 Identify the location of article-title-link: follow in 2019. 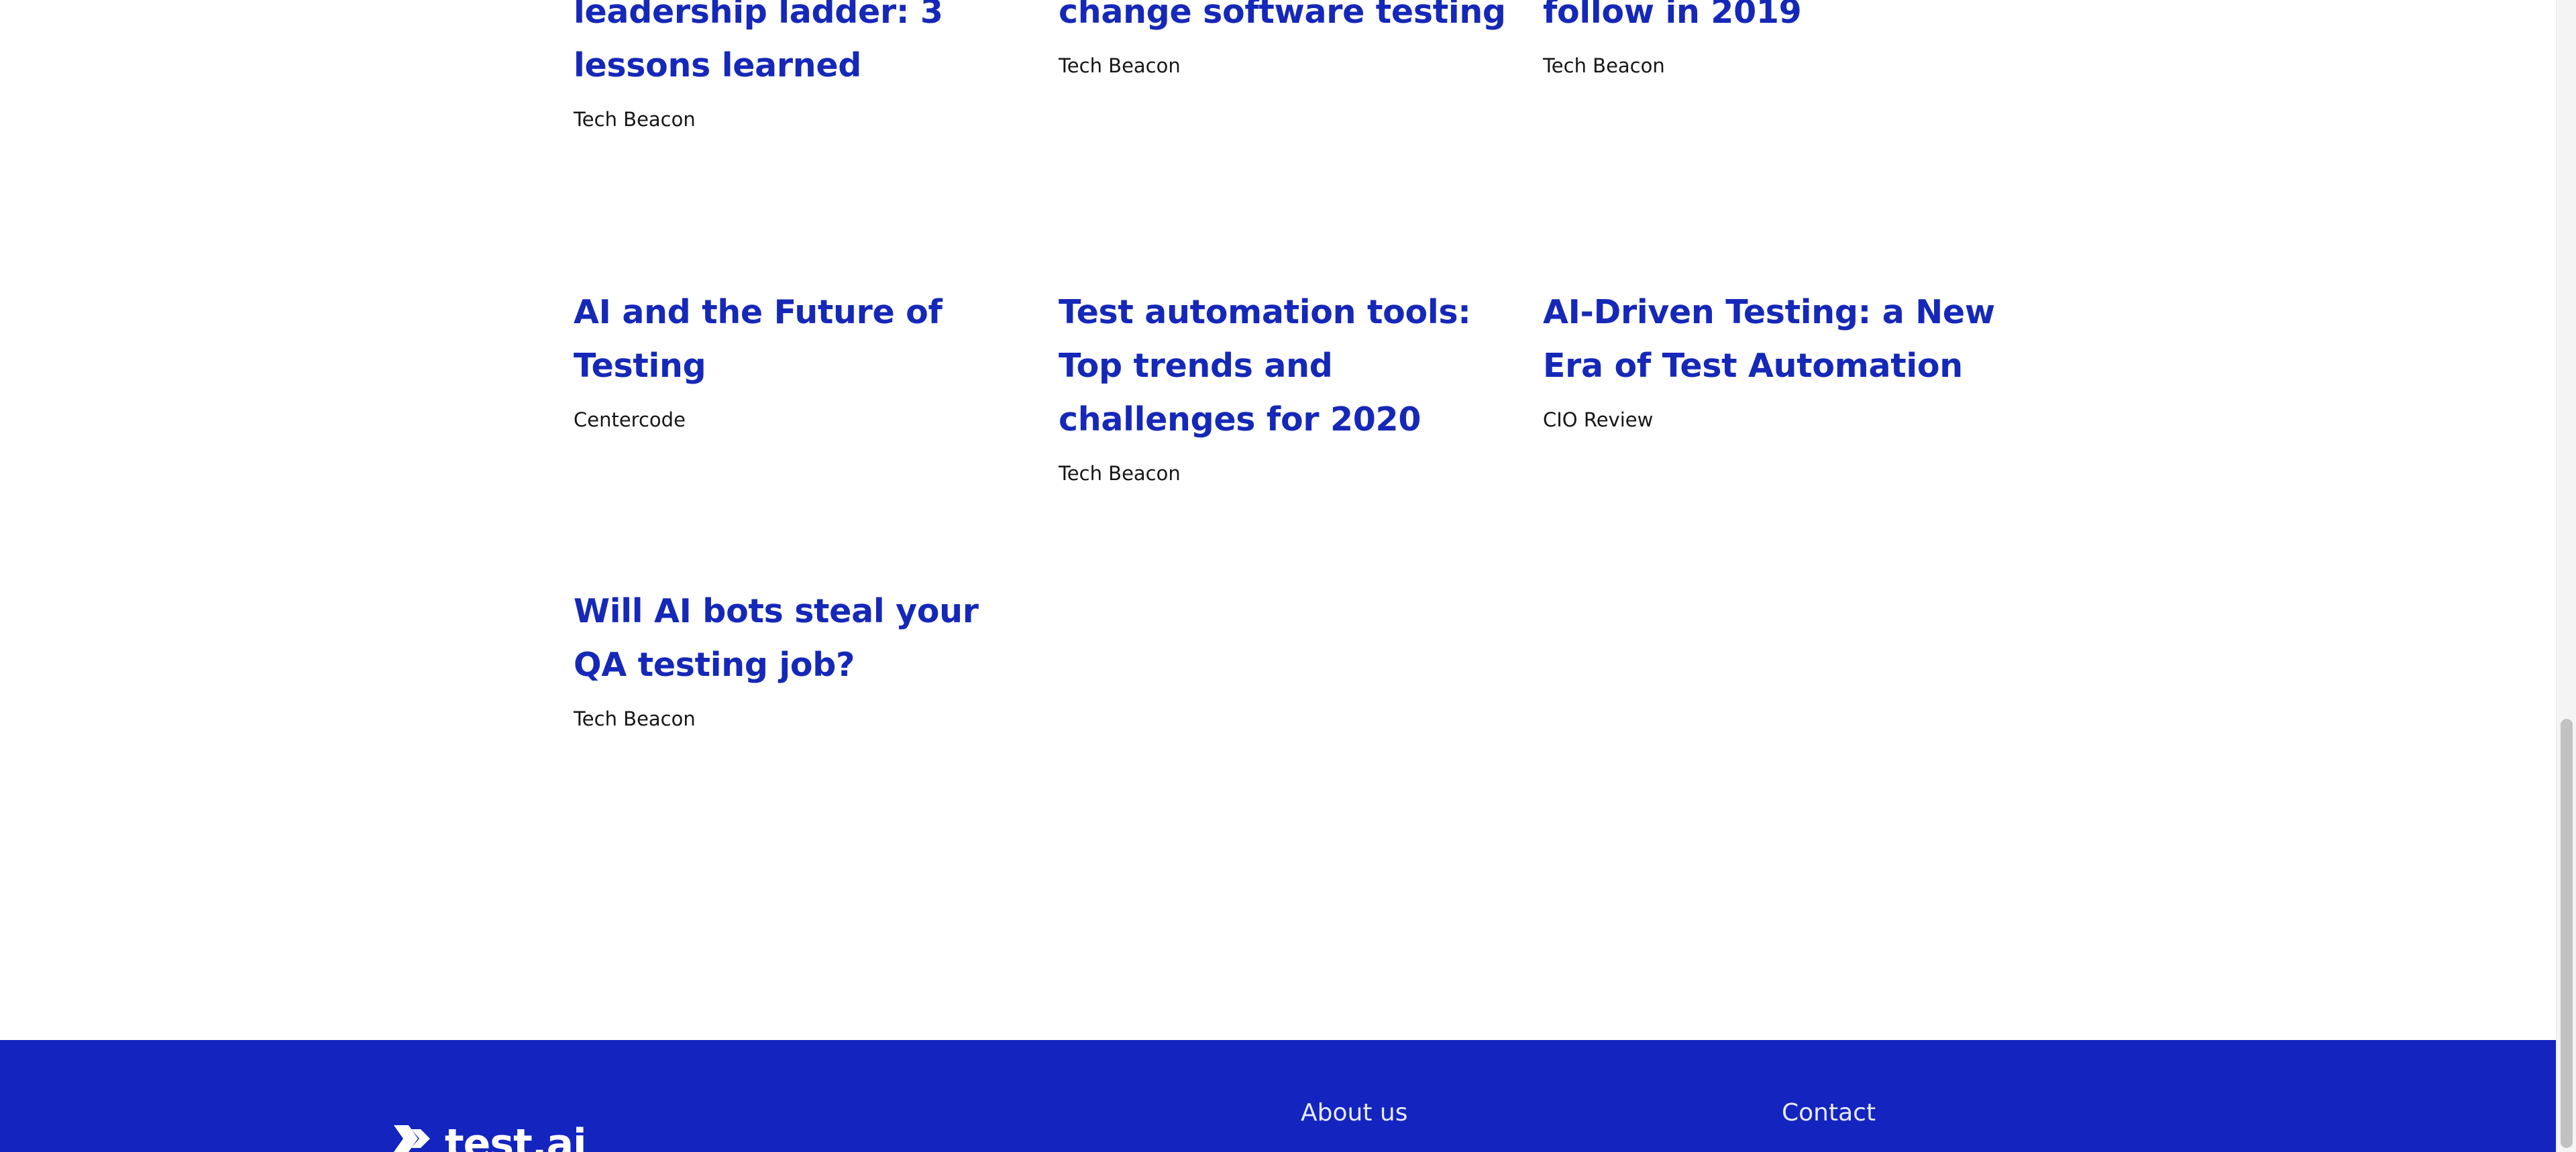
(1771, 19).